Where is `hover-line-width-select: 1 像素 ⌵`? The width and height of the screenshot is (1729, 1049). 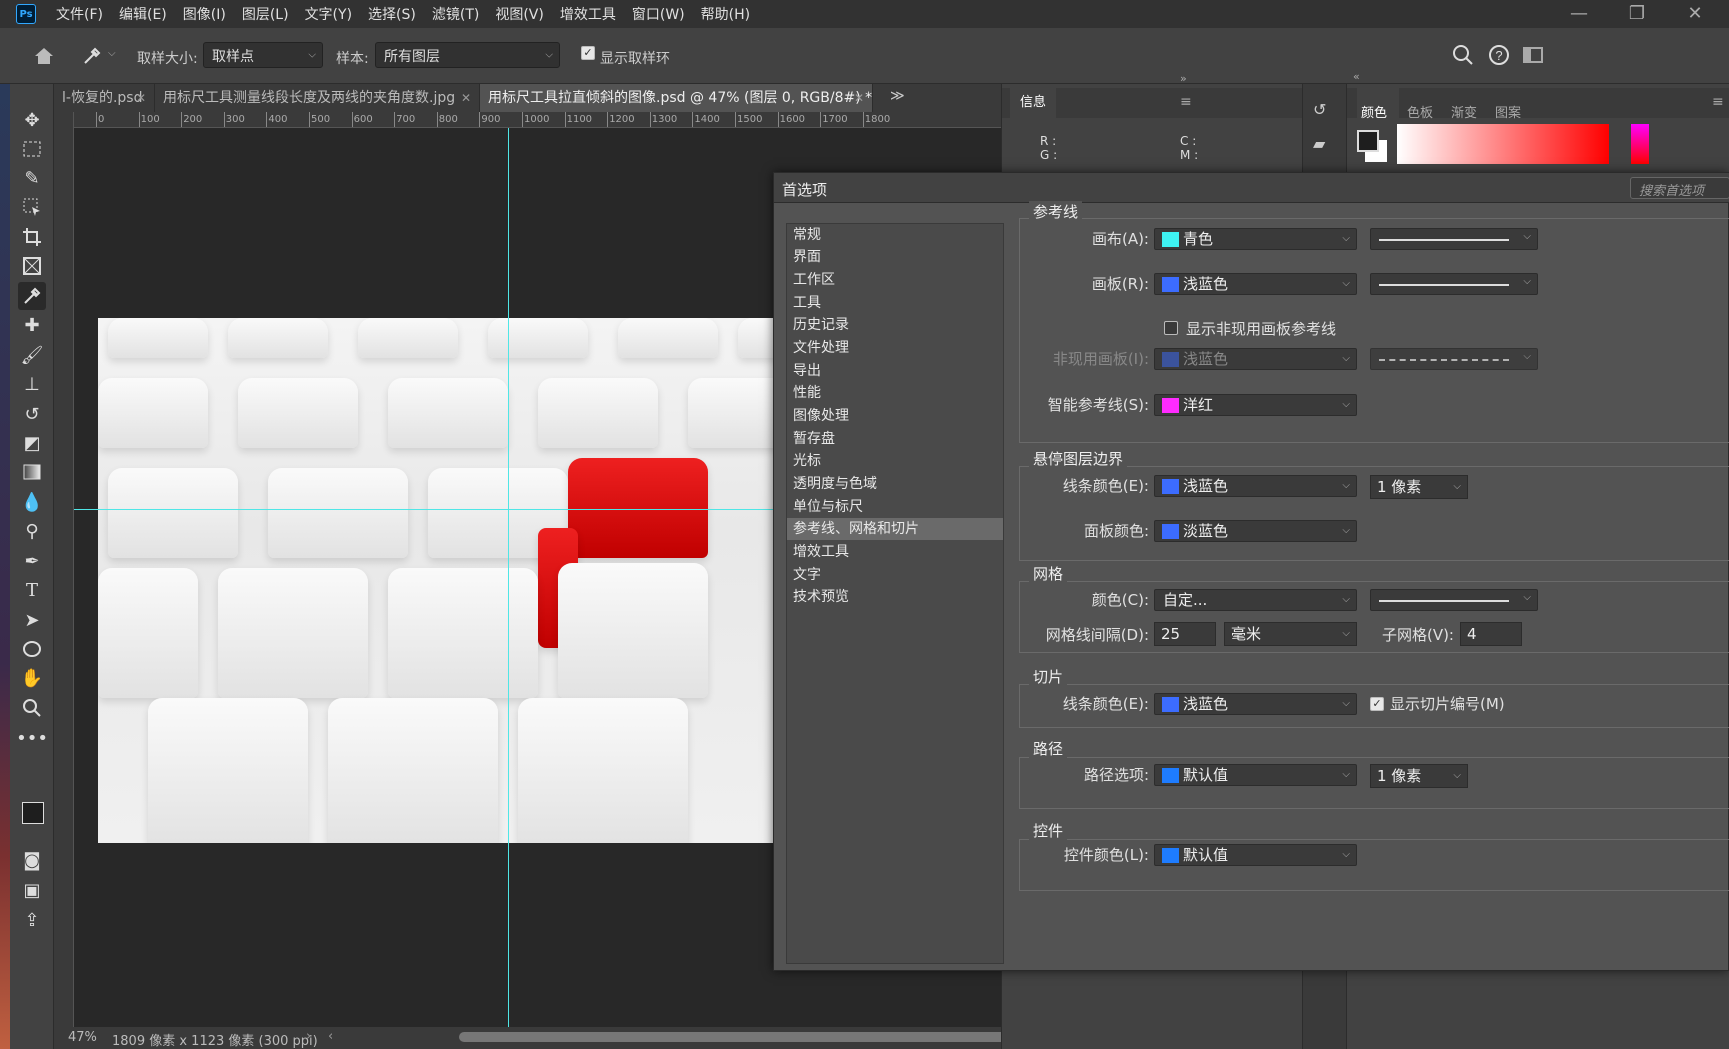 hover-line-width-select: 1 像素 ⌵ is located at coordinates (1419, 487).